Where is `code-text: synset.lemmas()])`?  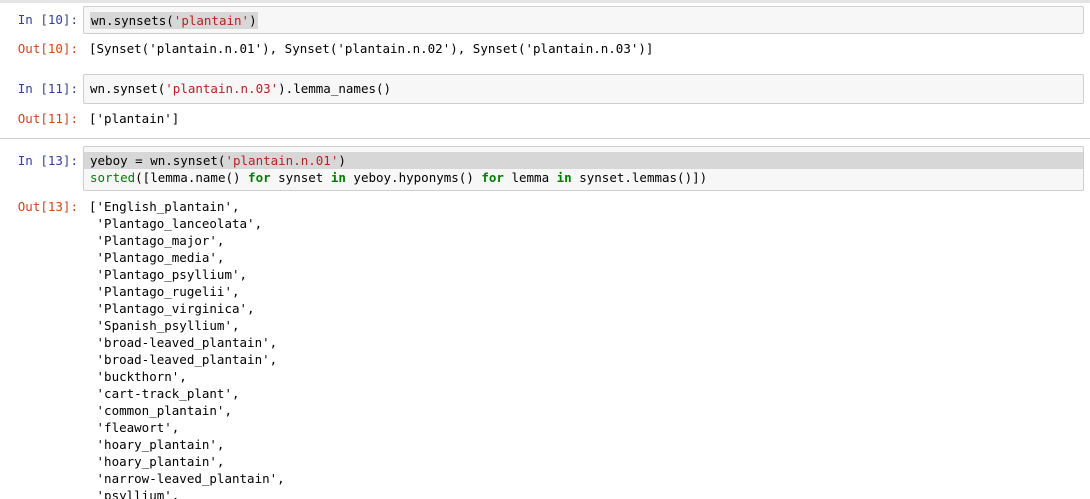
code-text: synset.lemmas()]) is located at coordinates (639, 177).